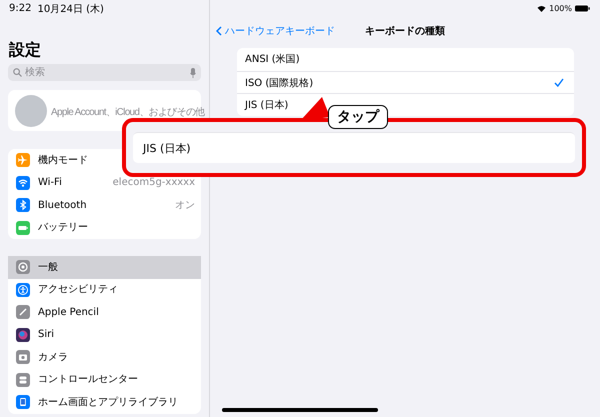  I want to click on avatar, so click(31, 110).